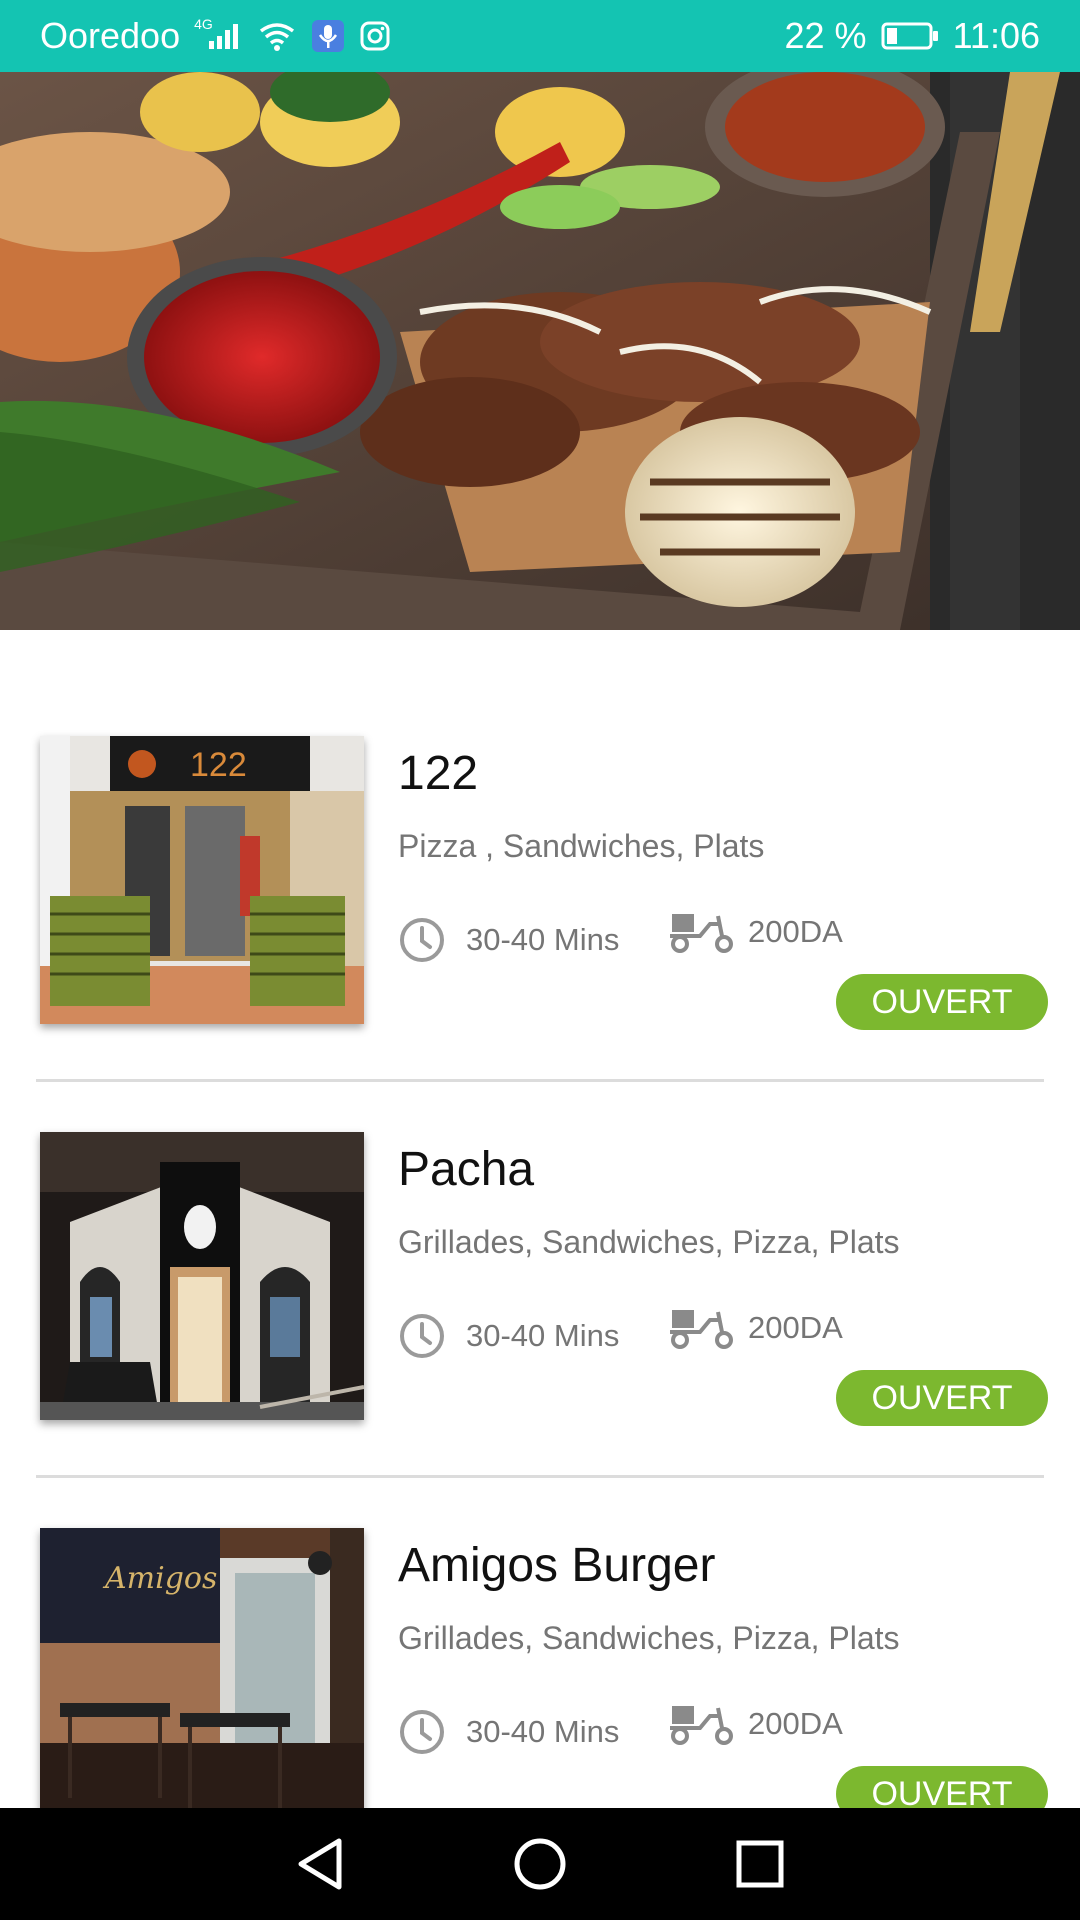  Describe the element at coordinates (996, 35) in the screenshot. I see `clock: 11:06` at that location.